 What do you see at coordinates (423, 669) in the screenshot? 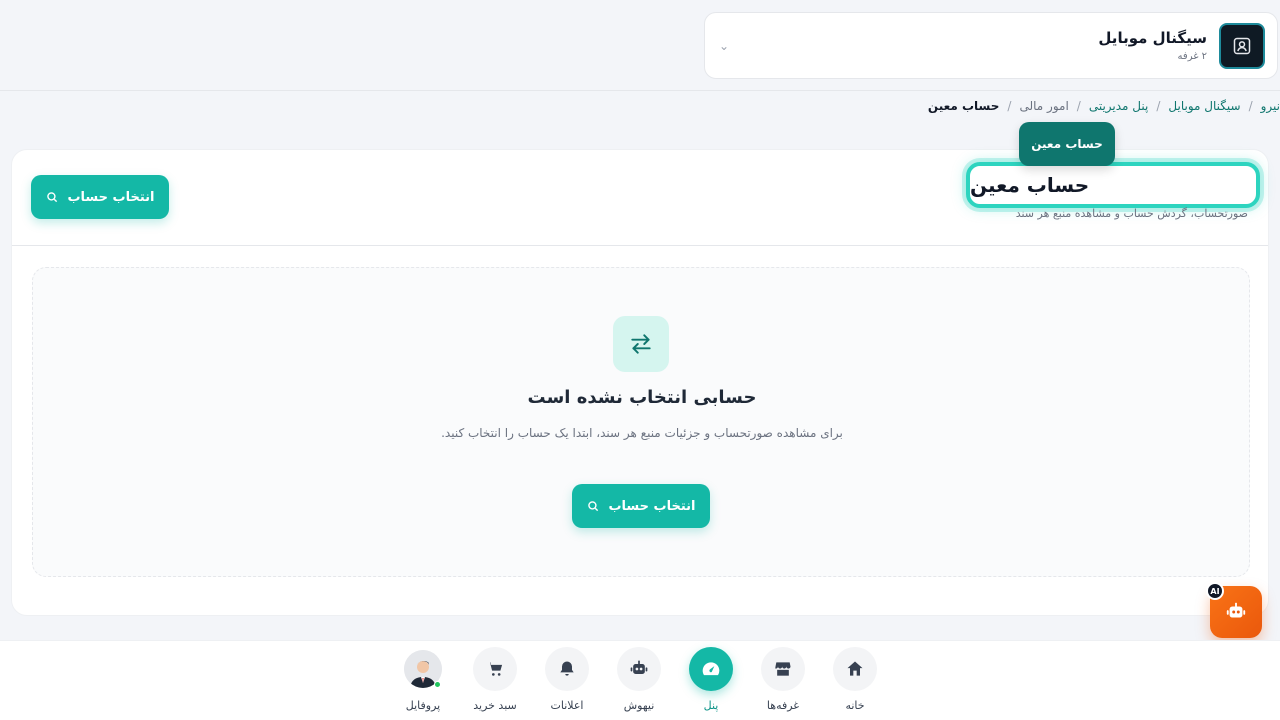
I see `avatar-wrap` at bounding box center [423, 669].